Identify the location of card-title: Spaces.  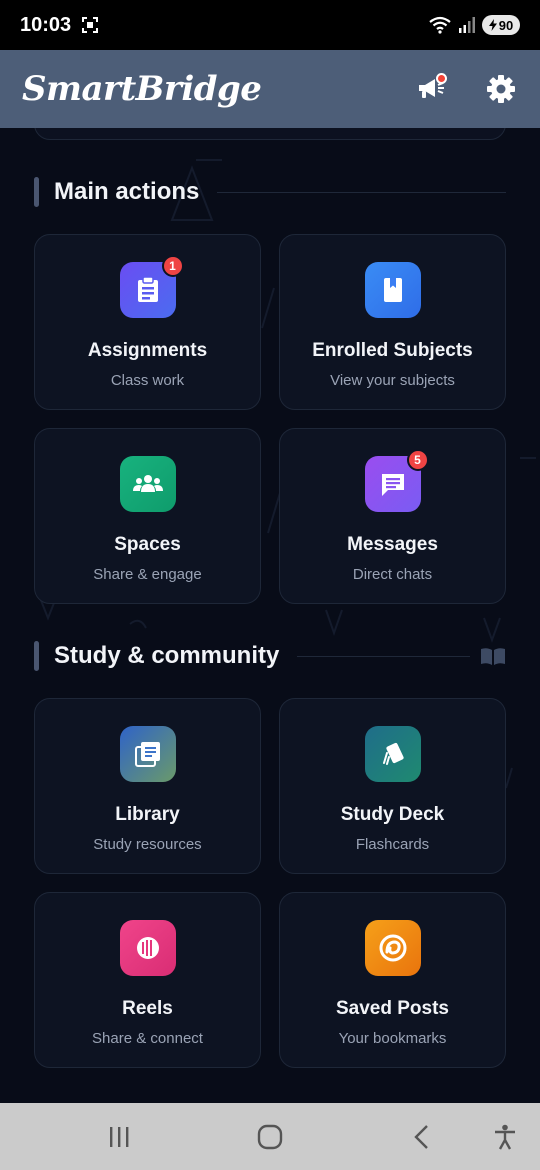
(147, 544).